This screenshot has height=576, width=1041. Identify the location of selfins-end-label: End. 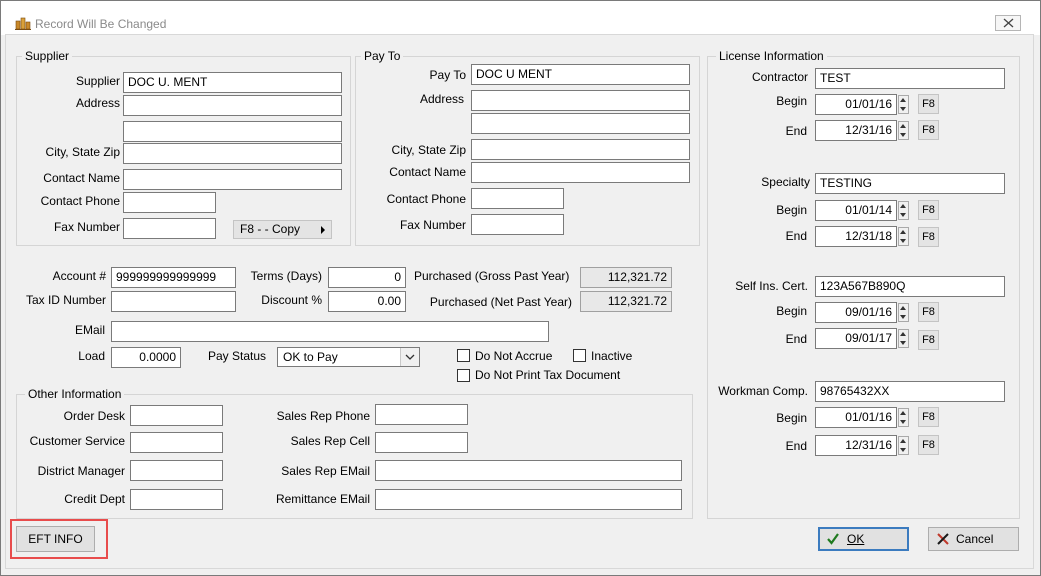
(796, 339).